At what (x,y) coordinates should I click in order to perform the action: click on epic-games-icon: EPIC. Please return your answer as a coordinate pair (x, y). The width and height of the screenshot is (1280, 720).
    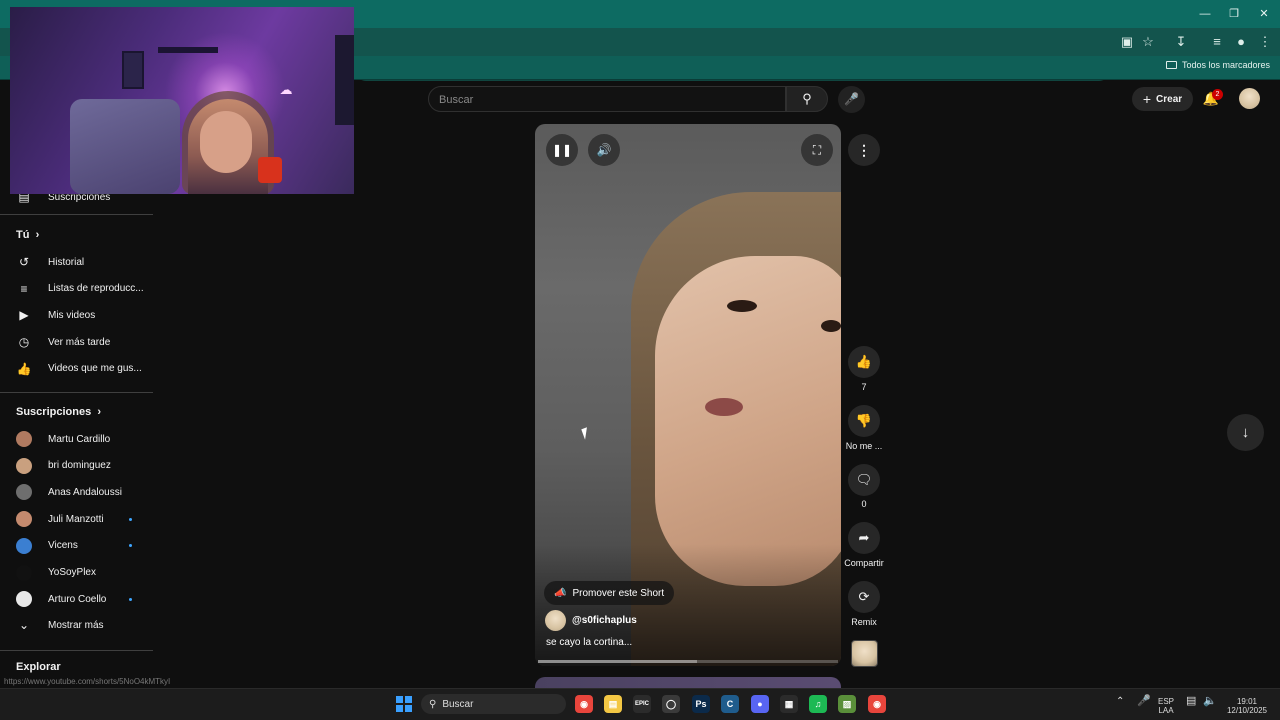
    Looking at the image, I should click on (642, 704).